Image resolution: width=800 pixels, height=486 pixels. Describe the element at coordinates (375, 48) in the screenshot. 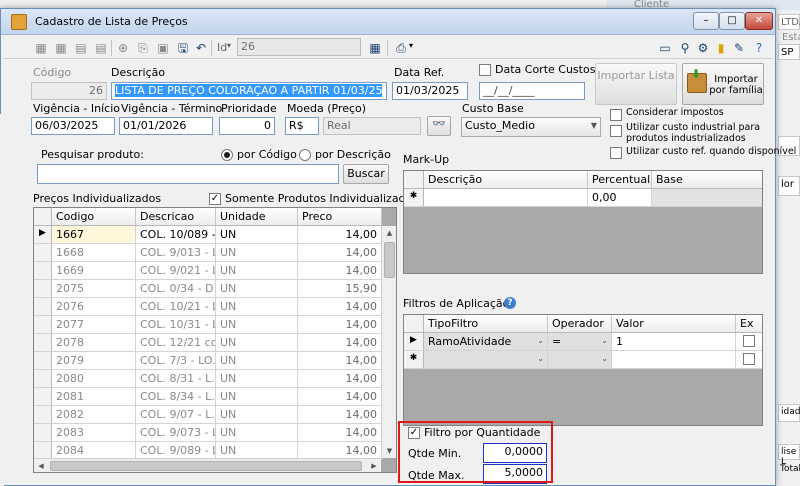

I see `table-icon: ▦` at that location.